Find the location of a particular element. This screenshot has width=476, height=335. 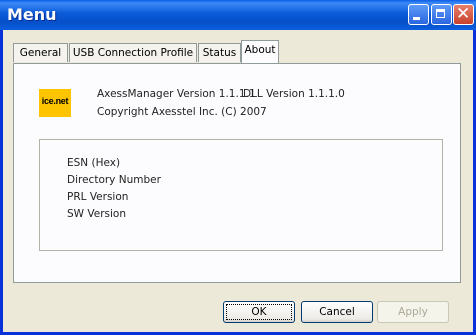

directory-number-label: Directory Number is located at coordinates (114, 180).